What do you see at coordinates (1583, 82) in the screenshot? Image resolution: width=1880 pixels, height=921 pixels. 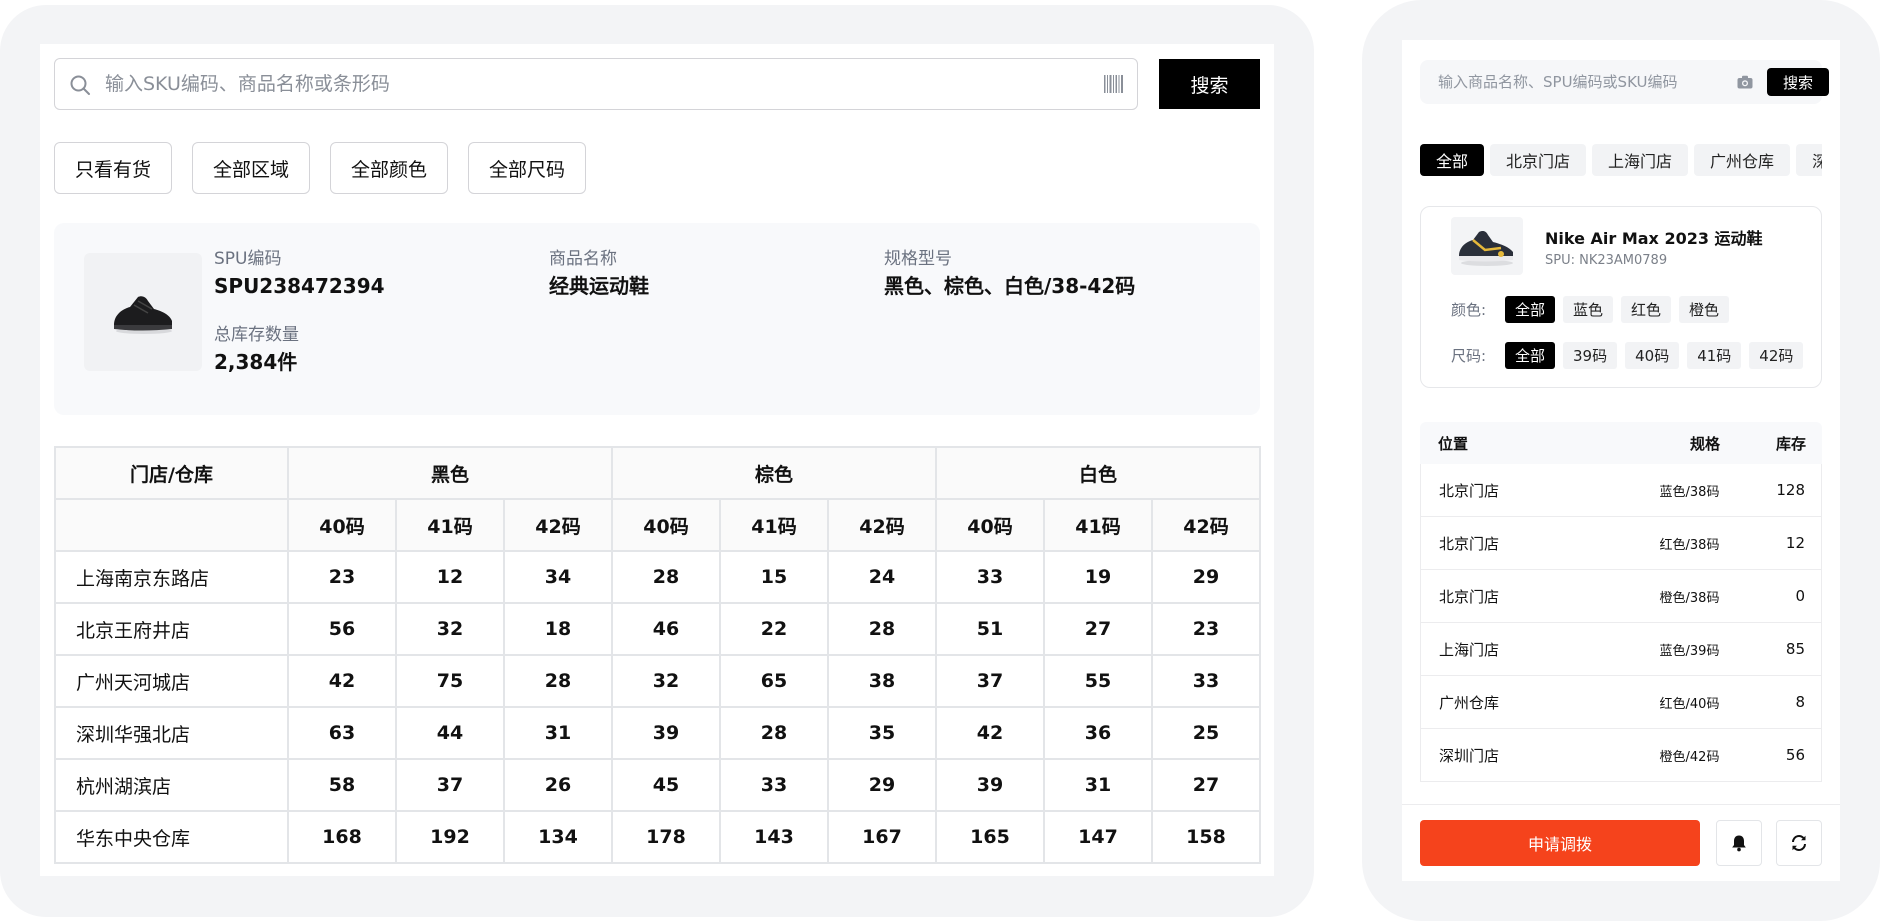 I see `mobile-search-input` at bounding box center [1583, 82].